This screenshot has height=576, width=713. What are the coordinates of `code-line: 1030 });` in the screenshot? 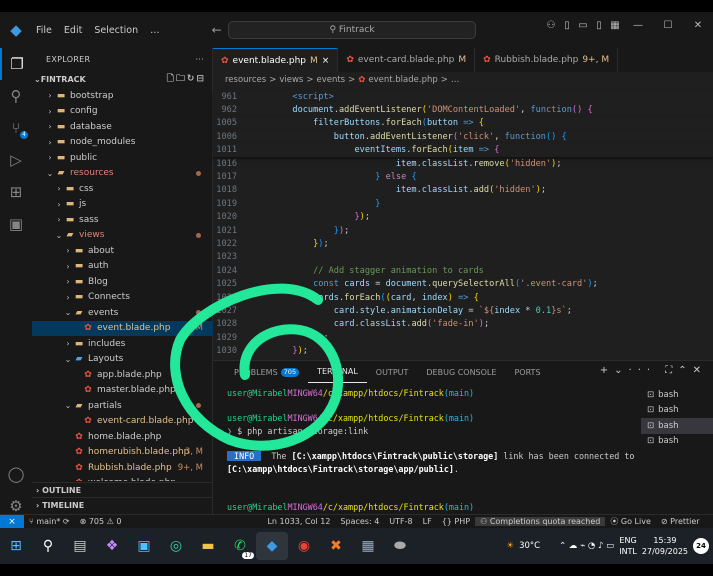 It's located at (463, 350).